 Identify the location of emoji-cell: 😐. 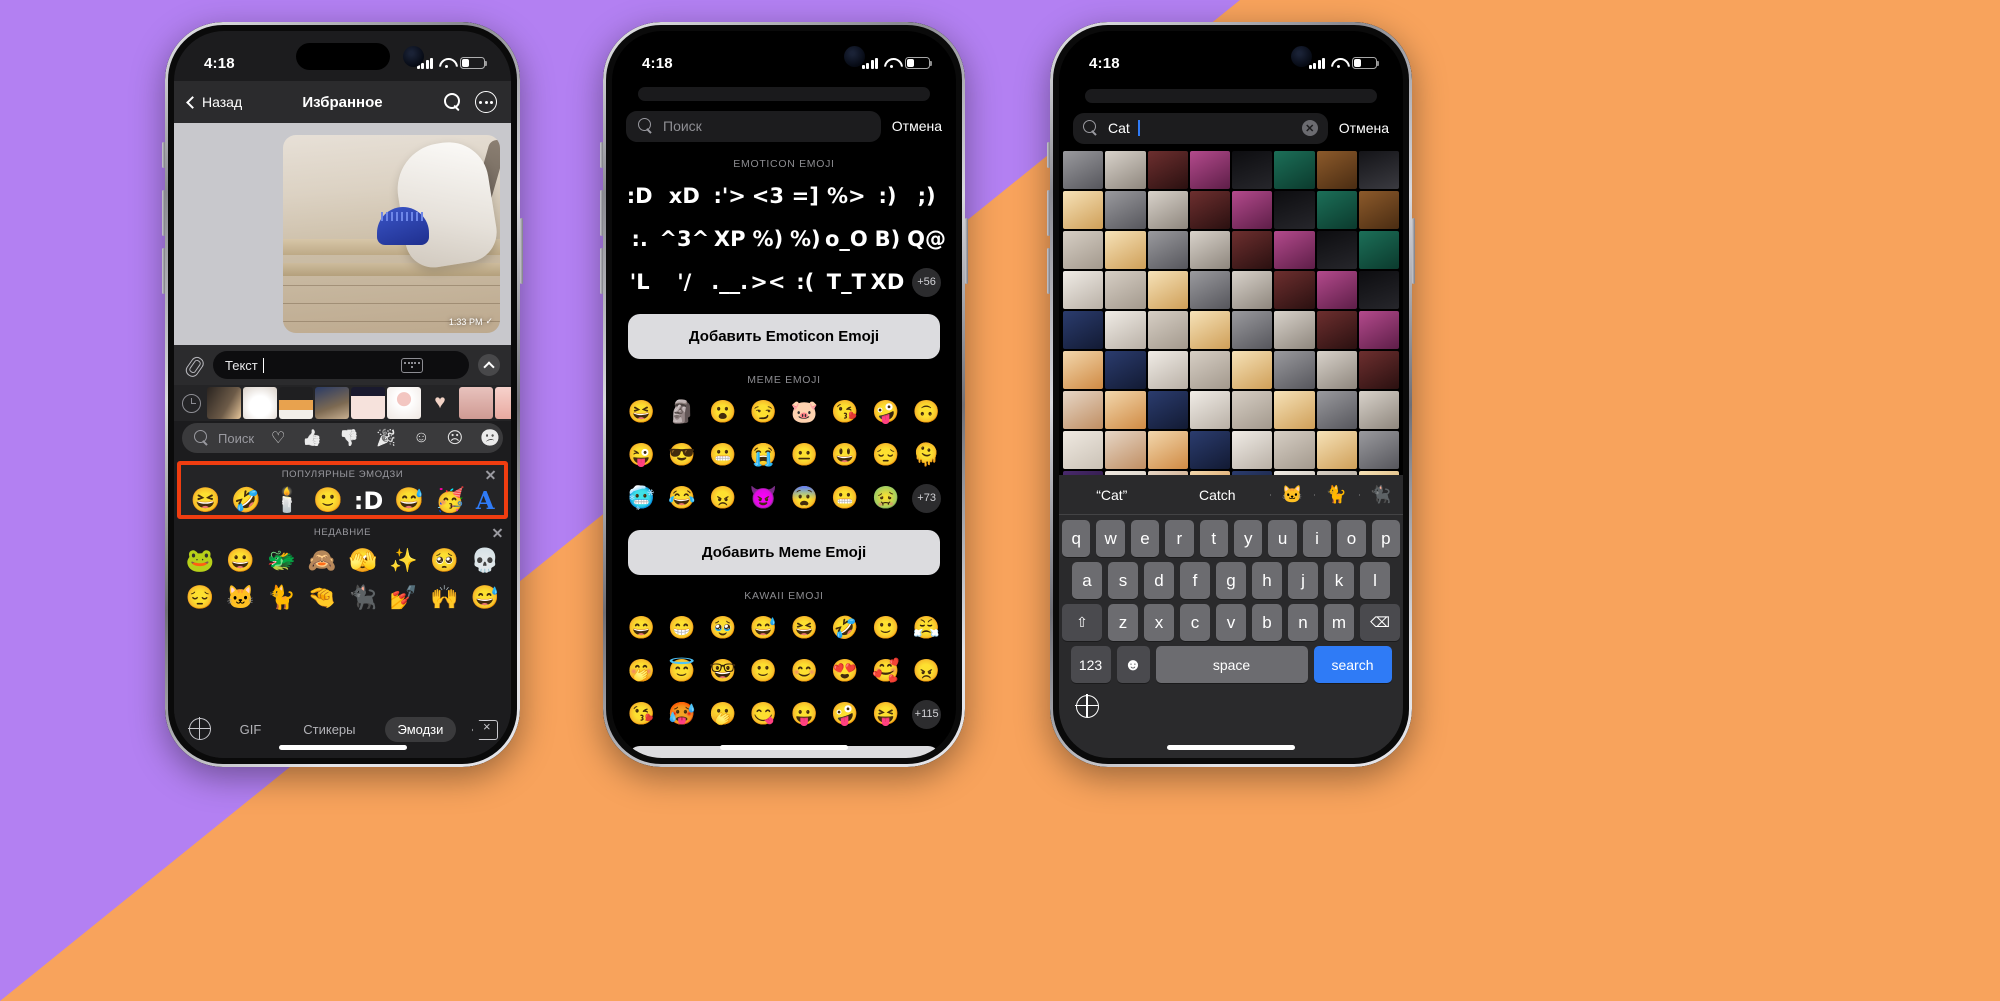
(804, 455).